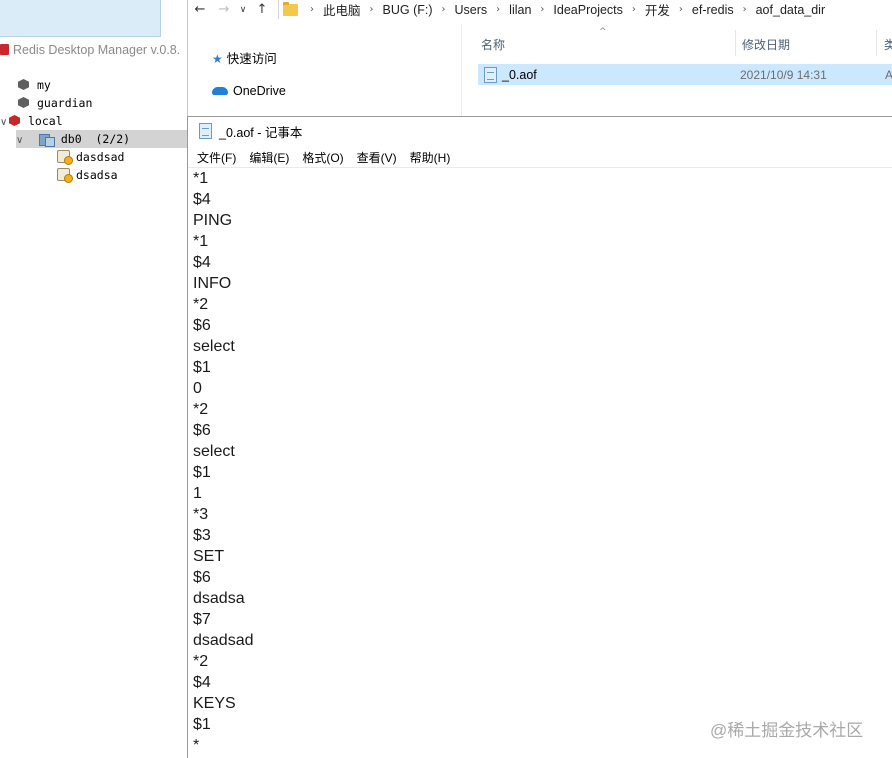 This screenshot has height=758, width=892. What do you see at coordinates (408, 10) in the screenshot?
I see `breadcrumb-item: BUG (F:)` at bounding box center [408, 10].